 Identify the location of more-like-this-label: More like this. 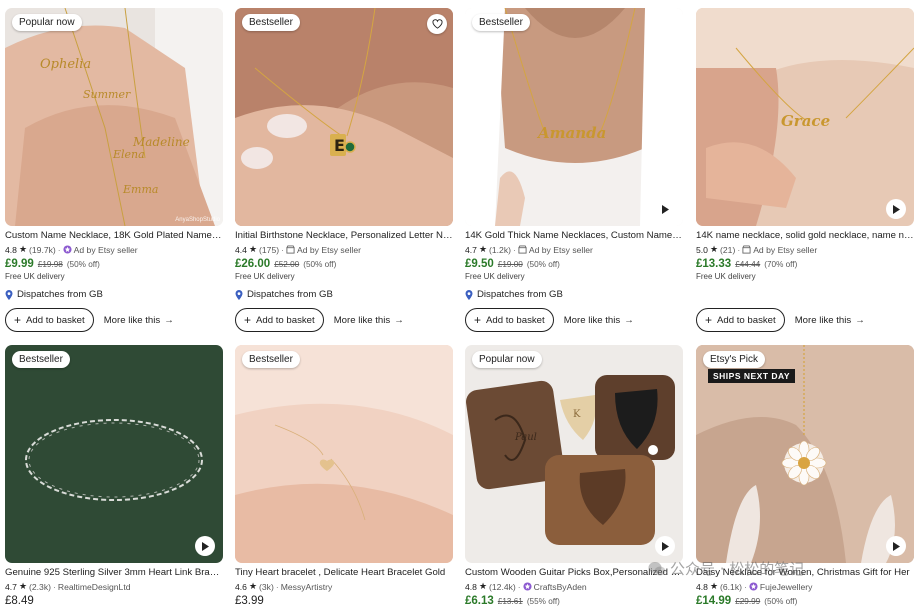
(362, 320).